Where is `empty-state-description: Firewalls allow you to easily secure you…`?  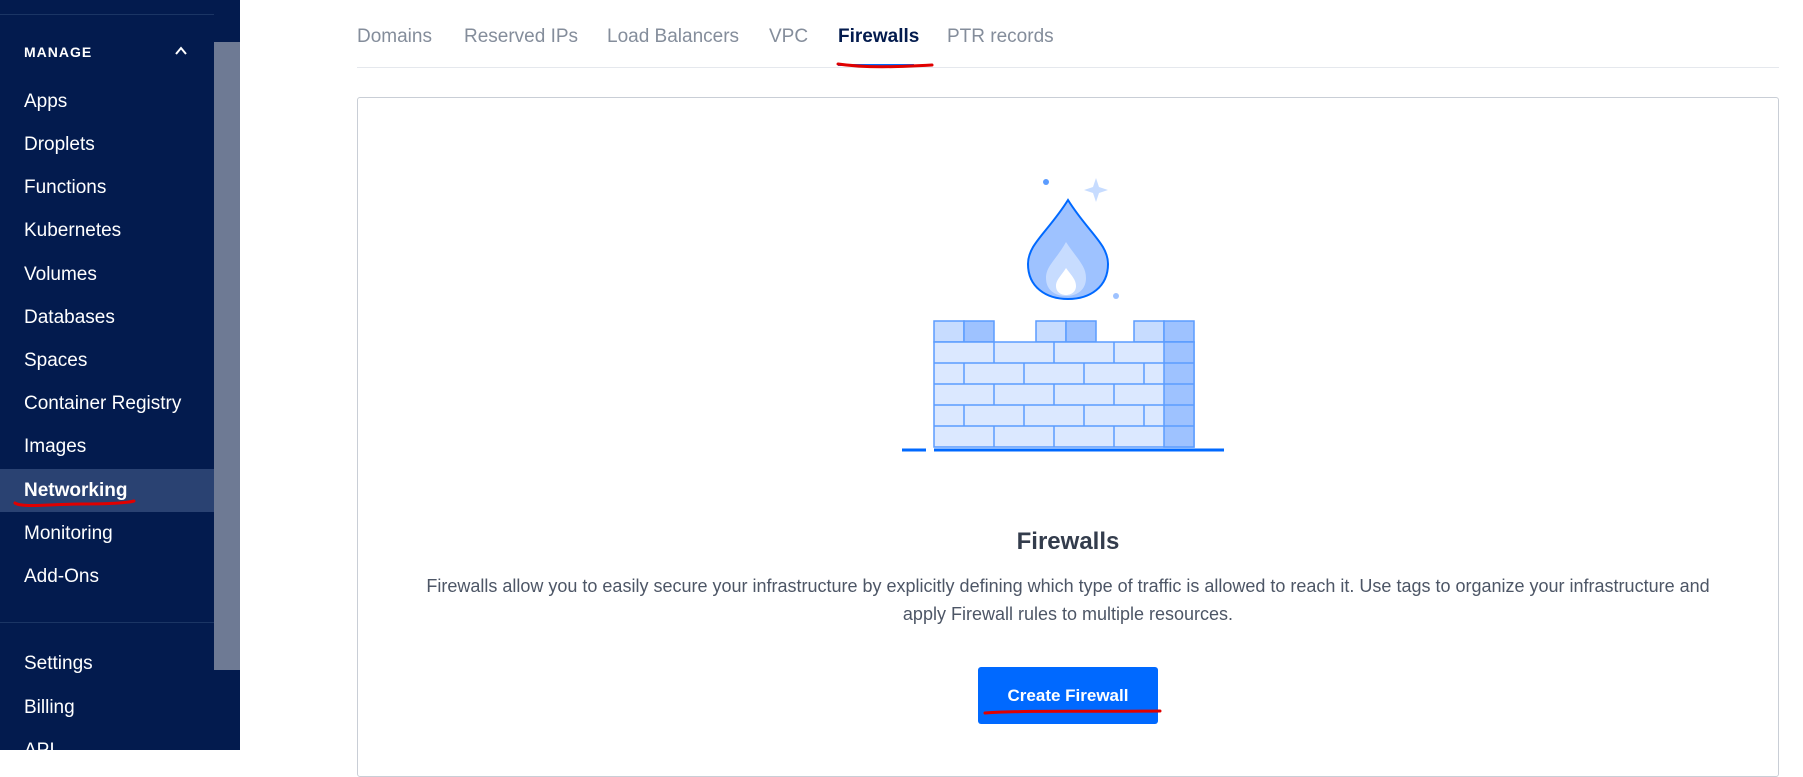 empty-state-description: Firewalls allow you to easily secure you… is located at coordinates (1068, 600).